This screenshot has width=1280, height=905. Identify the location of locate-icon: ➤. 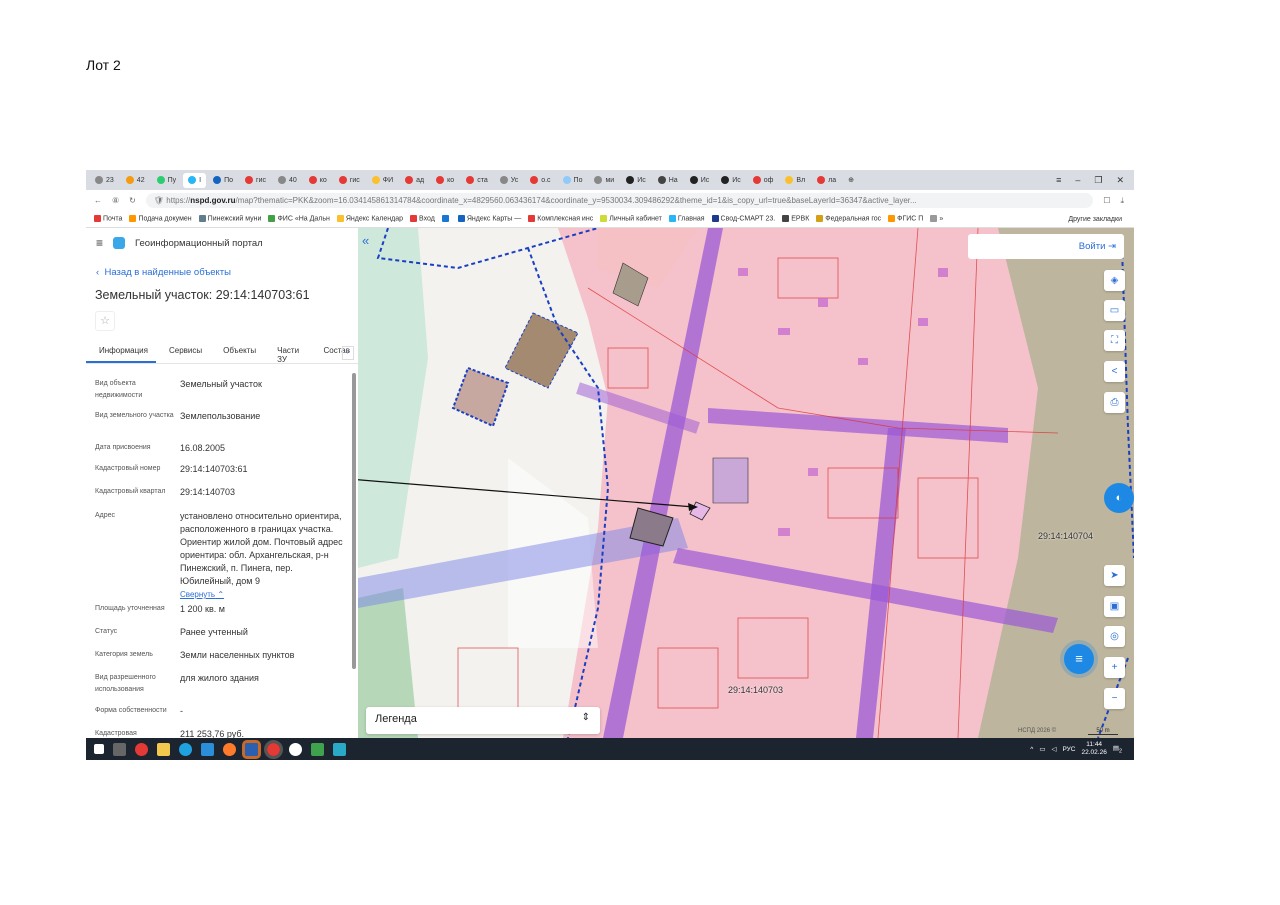
(1114, 575).